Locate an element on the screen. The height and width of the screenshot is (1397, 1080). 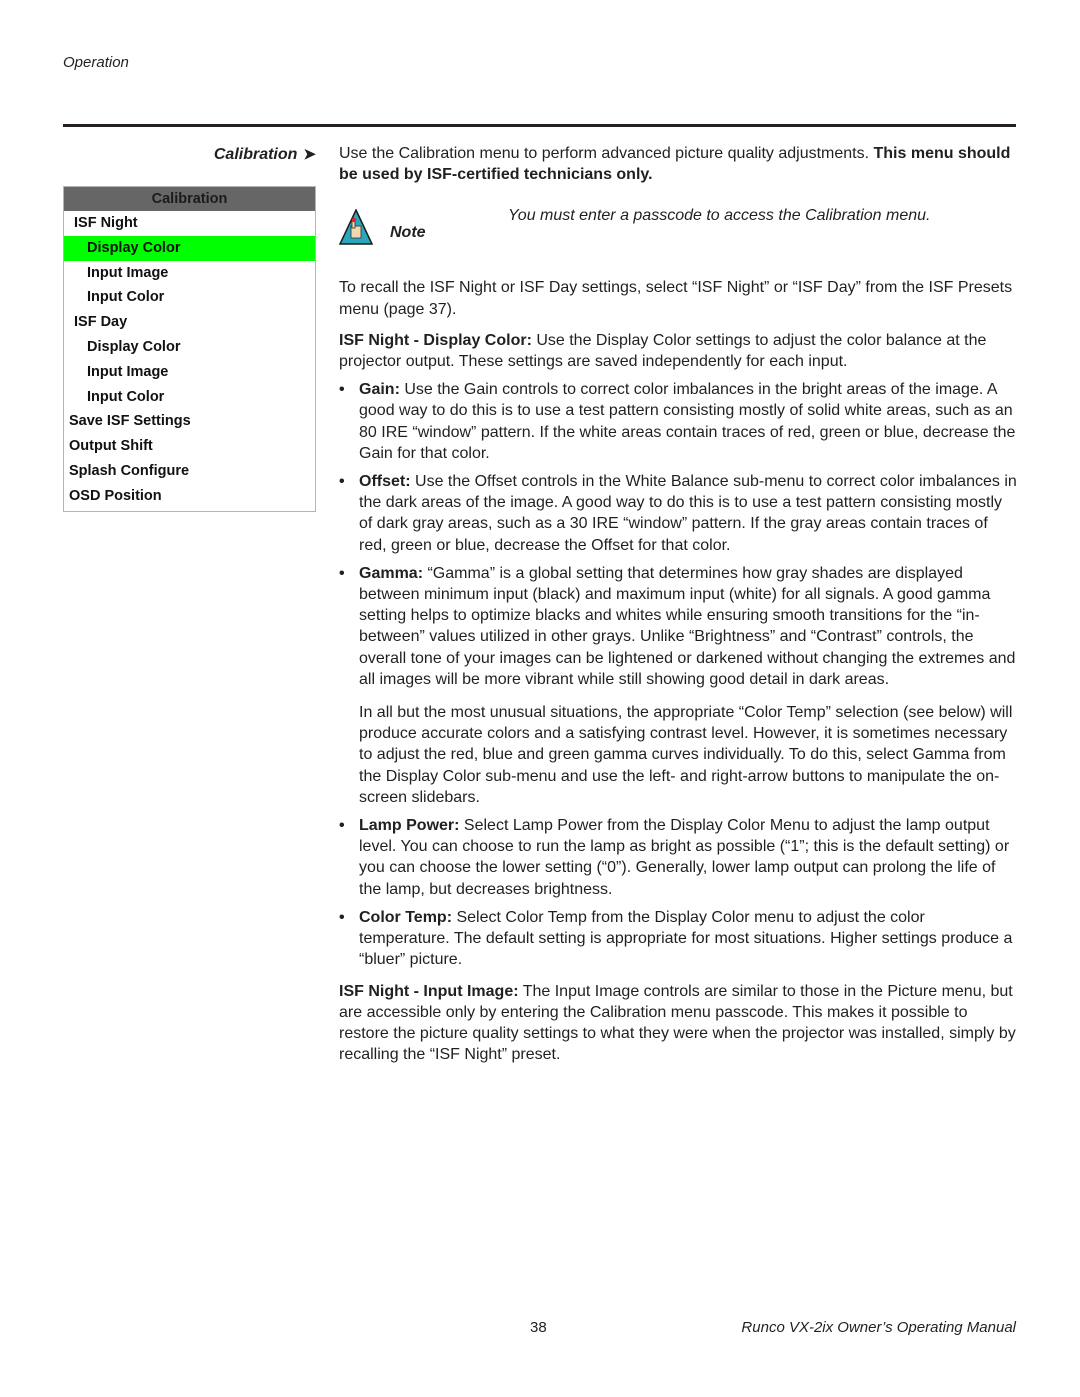
bullet-term: Lamp Power: is located at coordinates (409, 826).